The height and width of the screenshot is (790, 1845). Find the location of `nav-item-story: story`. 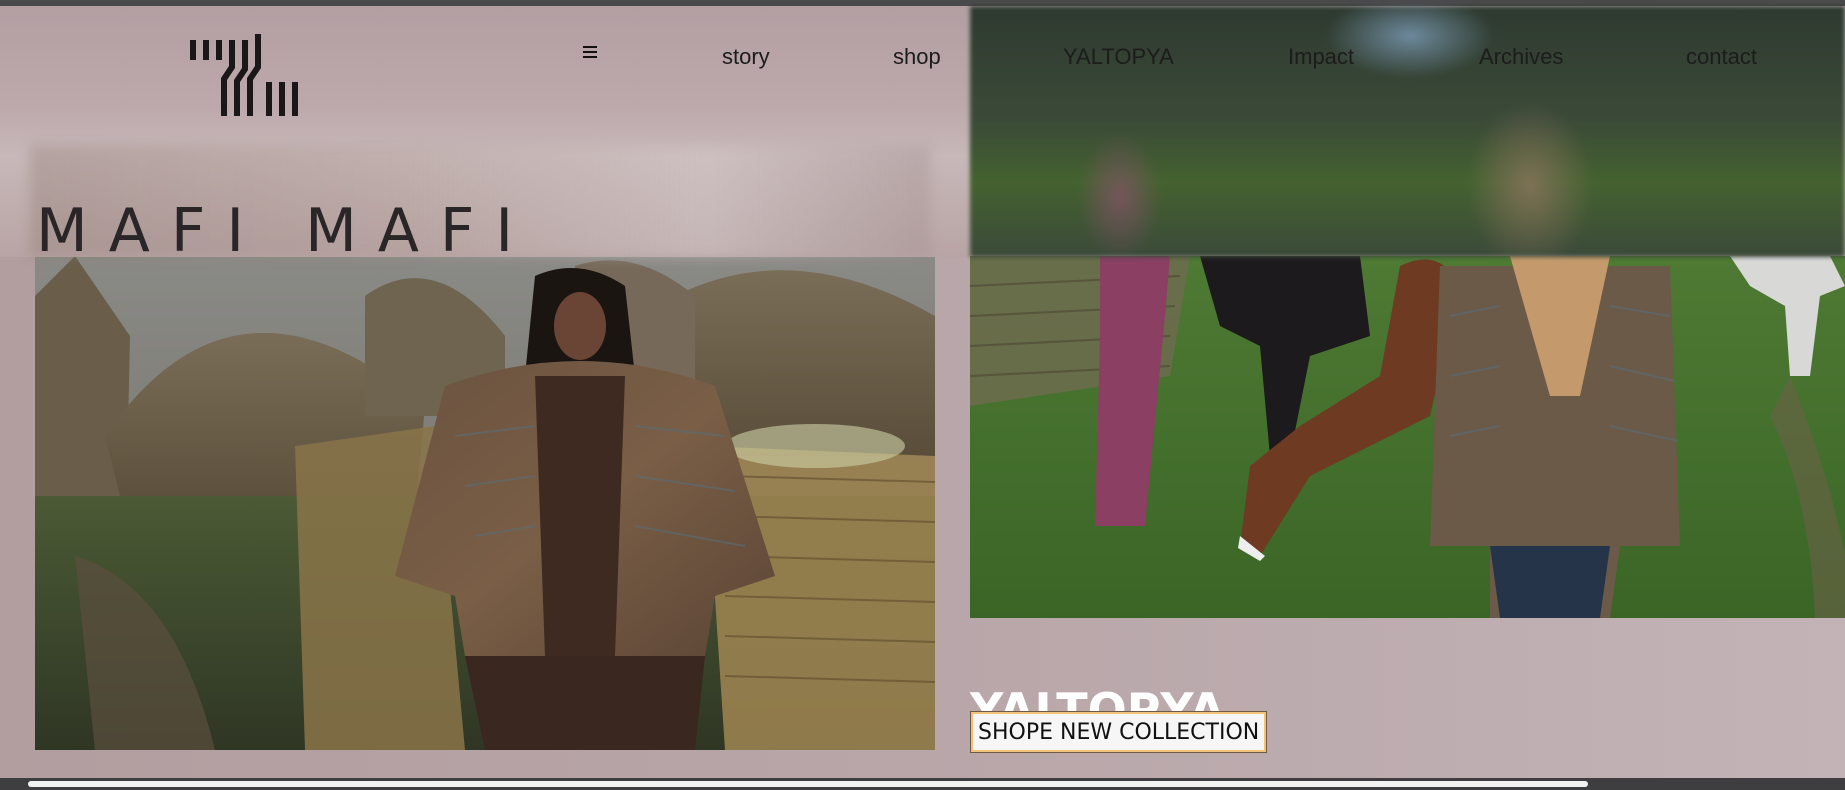

nav-item-story: story is located at coordinates (746, 57).